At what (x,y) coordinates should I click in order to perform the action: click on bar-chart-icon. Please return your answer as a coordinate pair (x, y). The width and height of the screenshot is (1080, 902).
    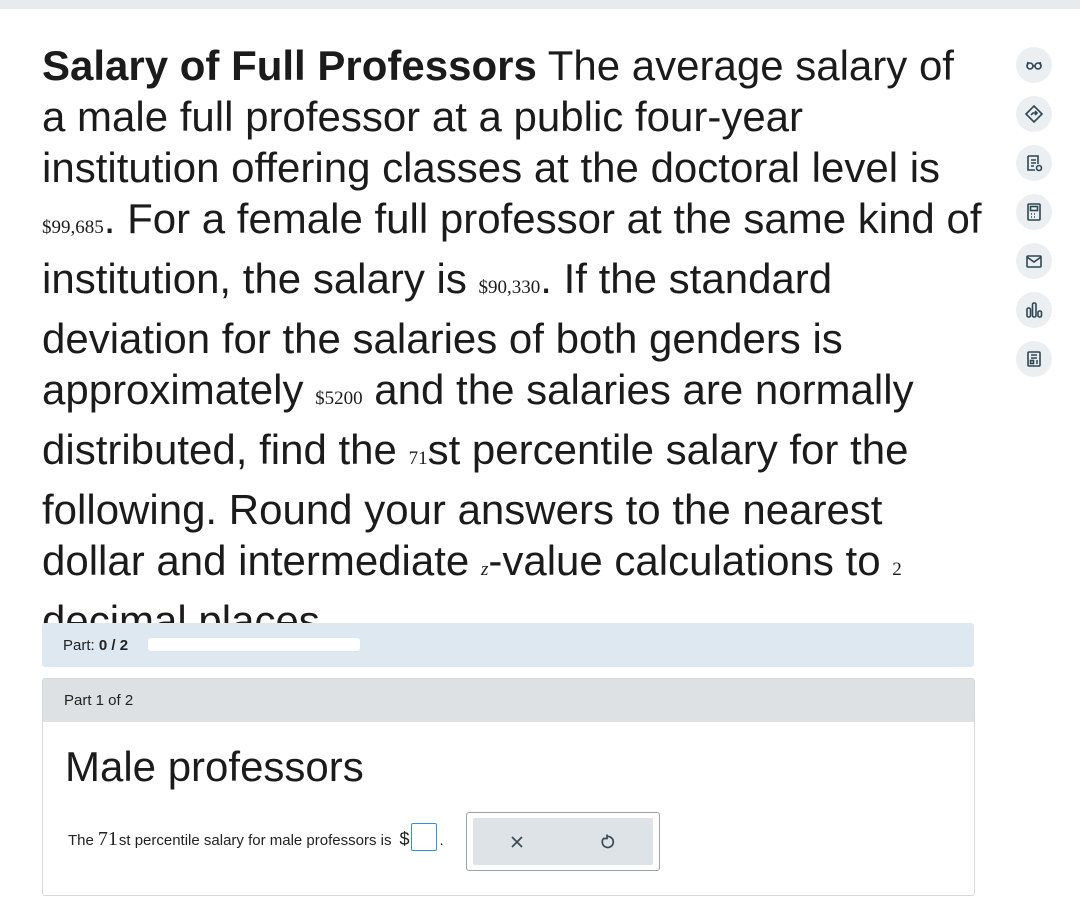
    Looking at the image, I should click on (1034, 310).